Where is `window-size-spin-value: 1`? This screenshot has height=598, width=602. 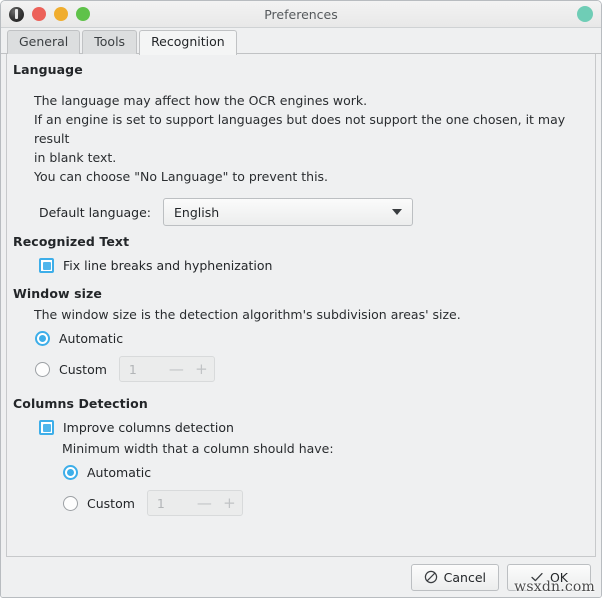 window-size-spin-value: 1 is located at coordinates (132, 369).